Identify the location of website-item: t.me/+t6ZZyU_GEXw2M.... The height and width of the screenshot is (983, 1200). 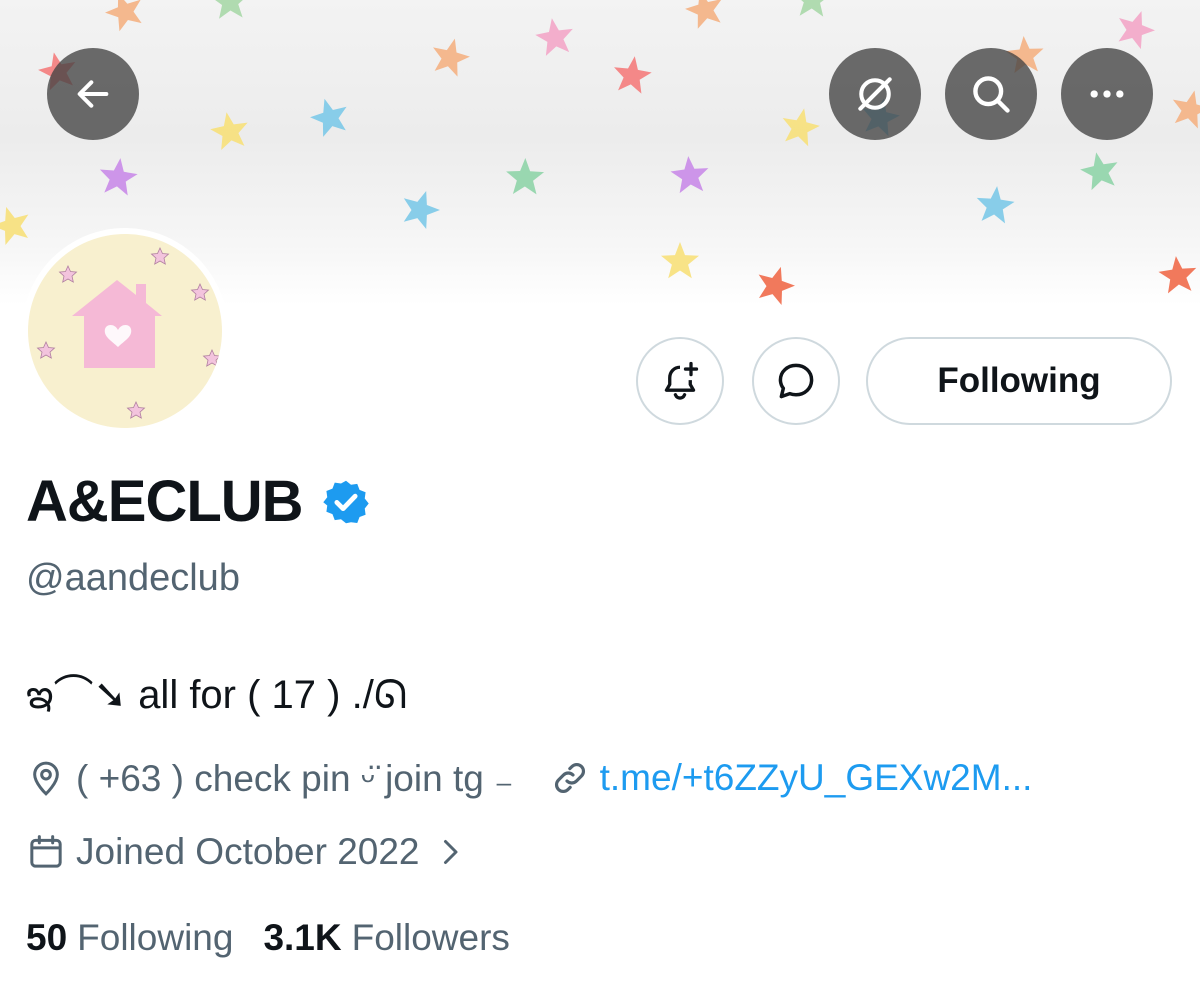
(791, 778).